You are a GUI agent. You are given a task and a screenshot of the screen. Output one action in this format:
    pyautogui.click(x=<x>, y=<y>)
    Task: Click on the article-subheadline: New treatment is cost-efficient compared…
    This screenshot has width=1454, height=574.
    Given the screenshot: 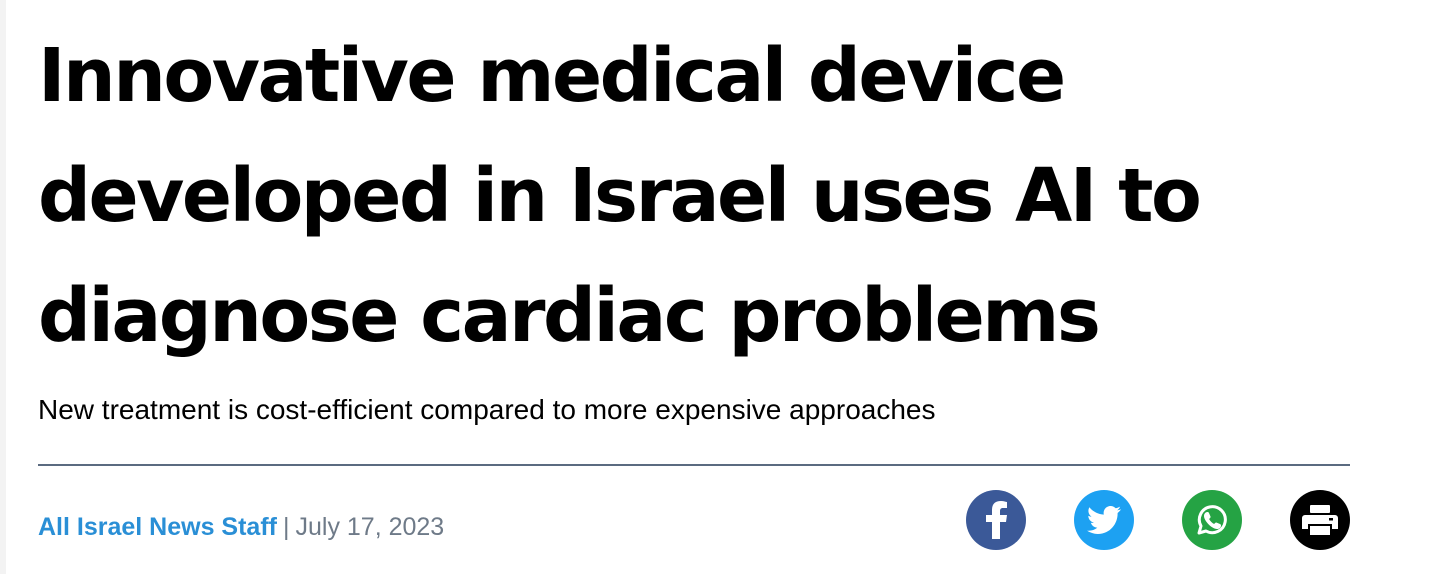 What is the action you would take?
    pyautogui.click(x=487, y=409)
    